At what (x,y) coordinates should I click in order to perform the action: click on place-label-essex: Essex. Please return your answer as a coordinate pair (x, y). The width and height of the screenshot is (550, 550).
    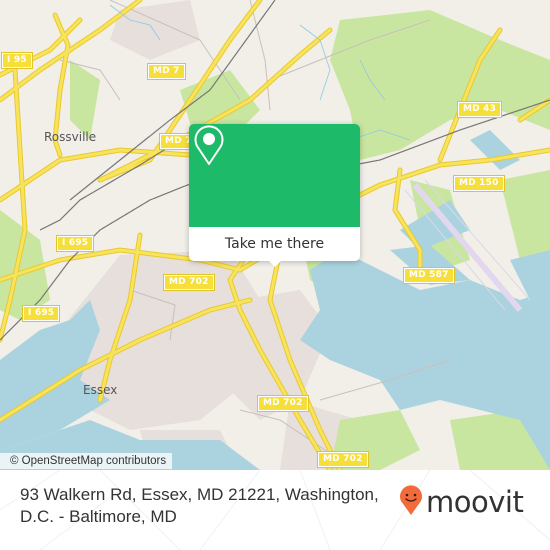
    Looking at the image, I should click on (100, 390).